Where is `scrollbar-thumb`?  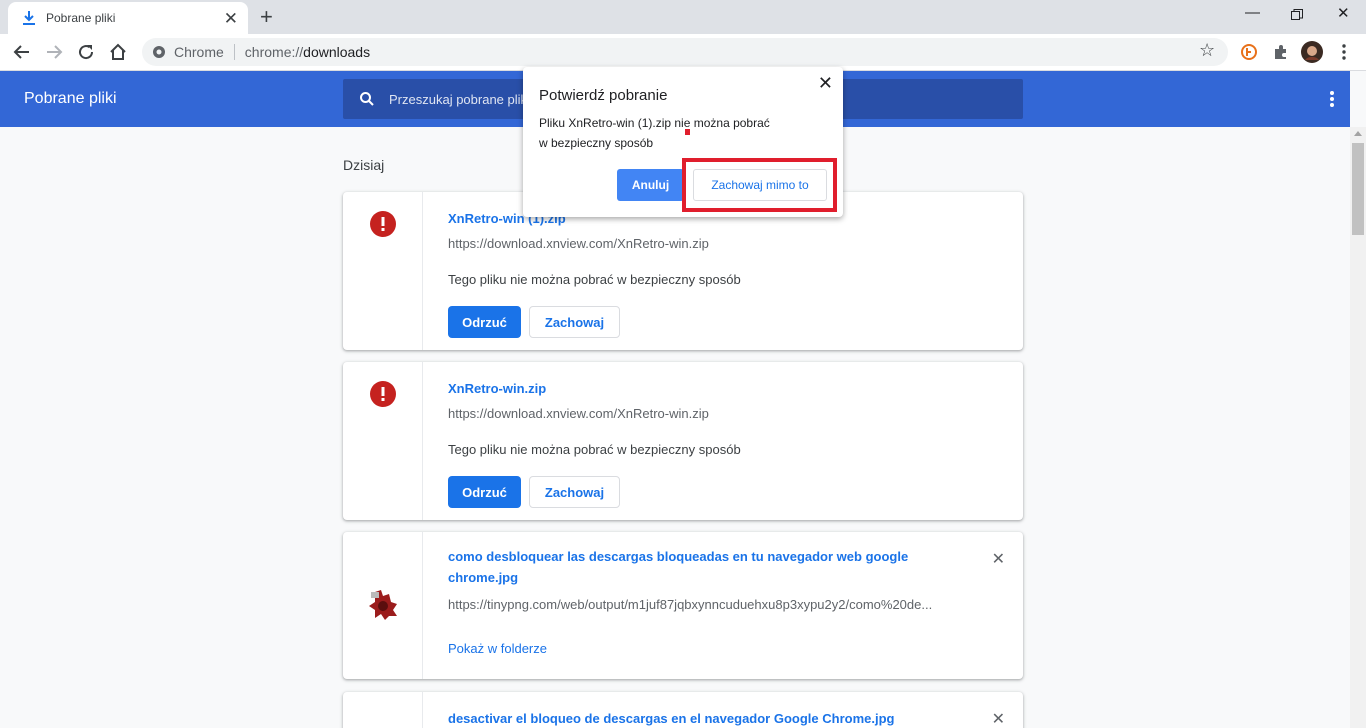 scrollbar-thumb is located at coordinates (1358, 189).